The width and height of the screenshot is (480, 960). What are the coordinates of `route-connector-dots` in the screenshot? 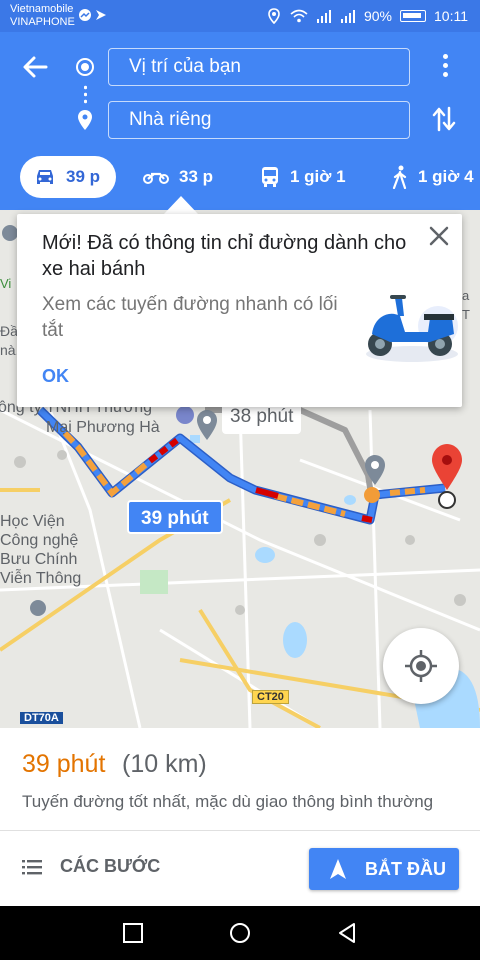 It's located at (85, 95).